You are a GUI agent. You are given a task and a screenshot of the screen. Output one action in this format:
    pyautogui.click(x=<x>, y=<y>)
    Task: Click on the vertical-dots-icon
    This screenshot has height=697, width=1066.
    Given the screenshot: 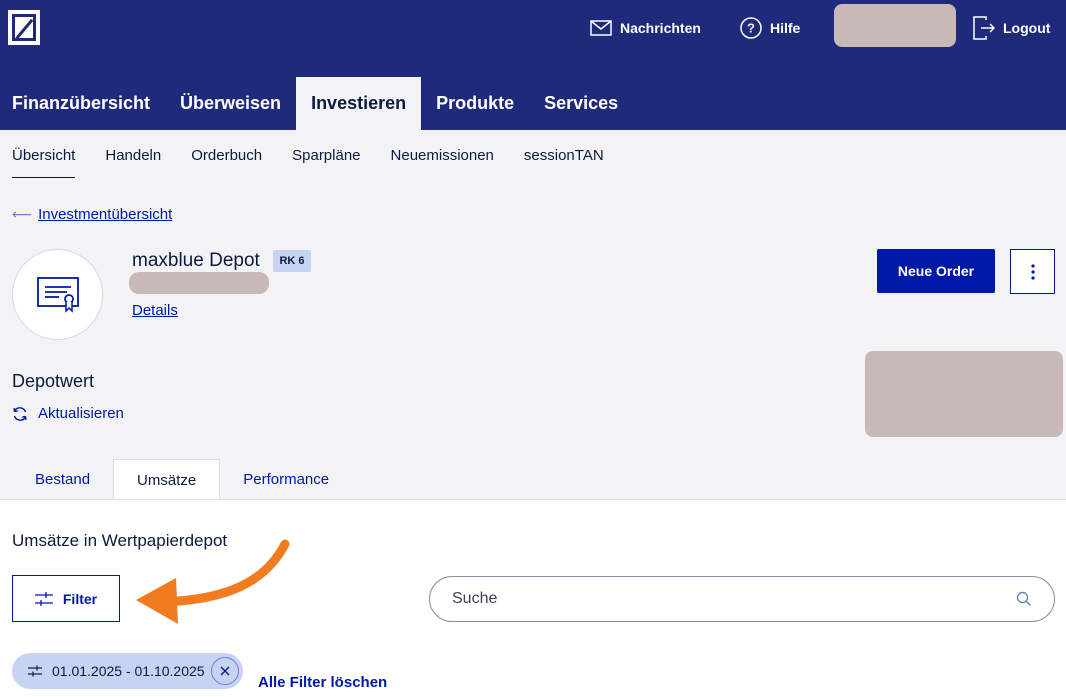 What is the action you would take?
    pyautogui.click(x=1032, y=271)
    